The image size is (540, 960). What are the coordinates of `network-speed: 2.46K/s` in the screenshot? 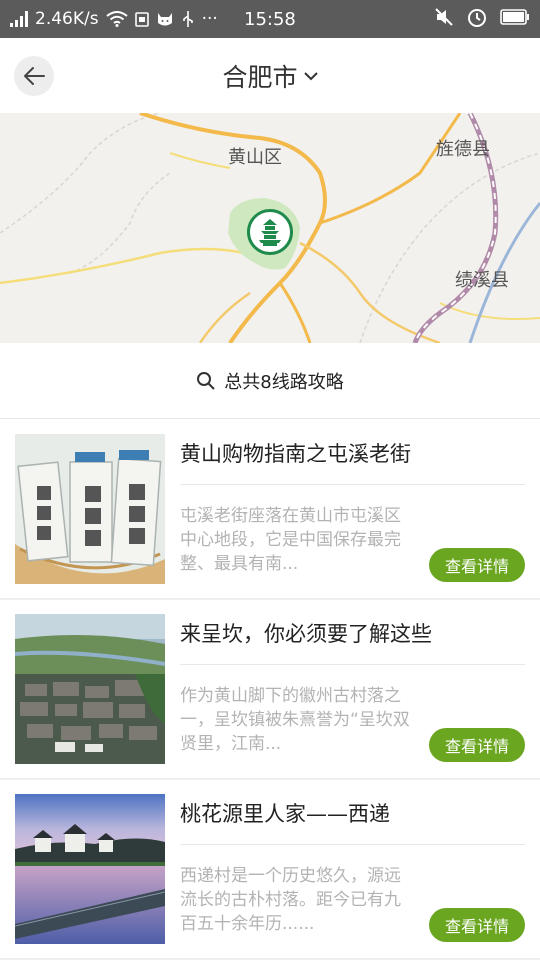 It's located at (67, 19).